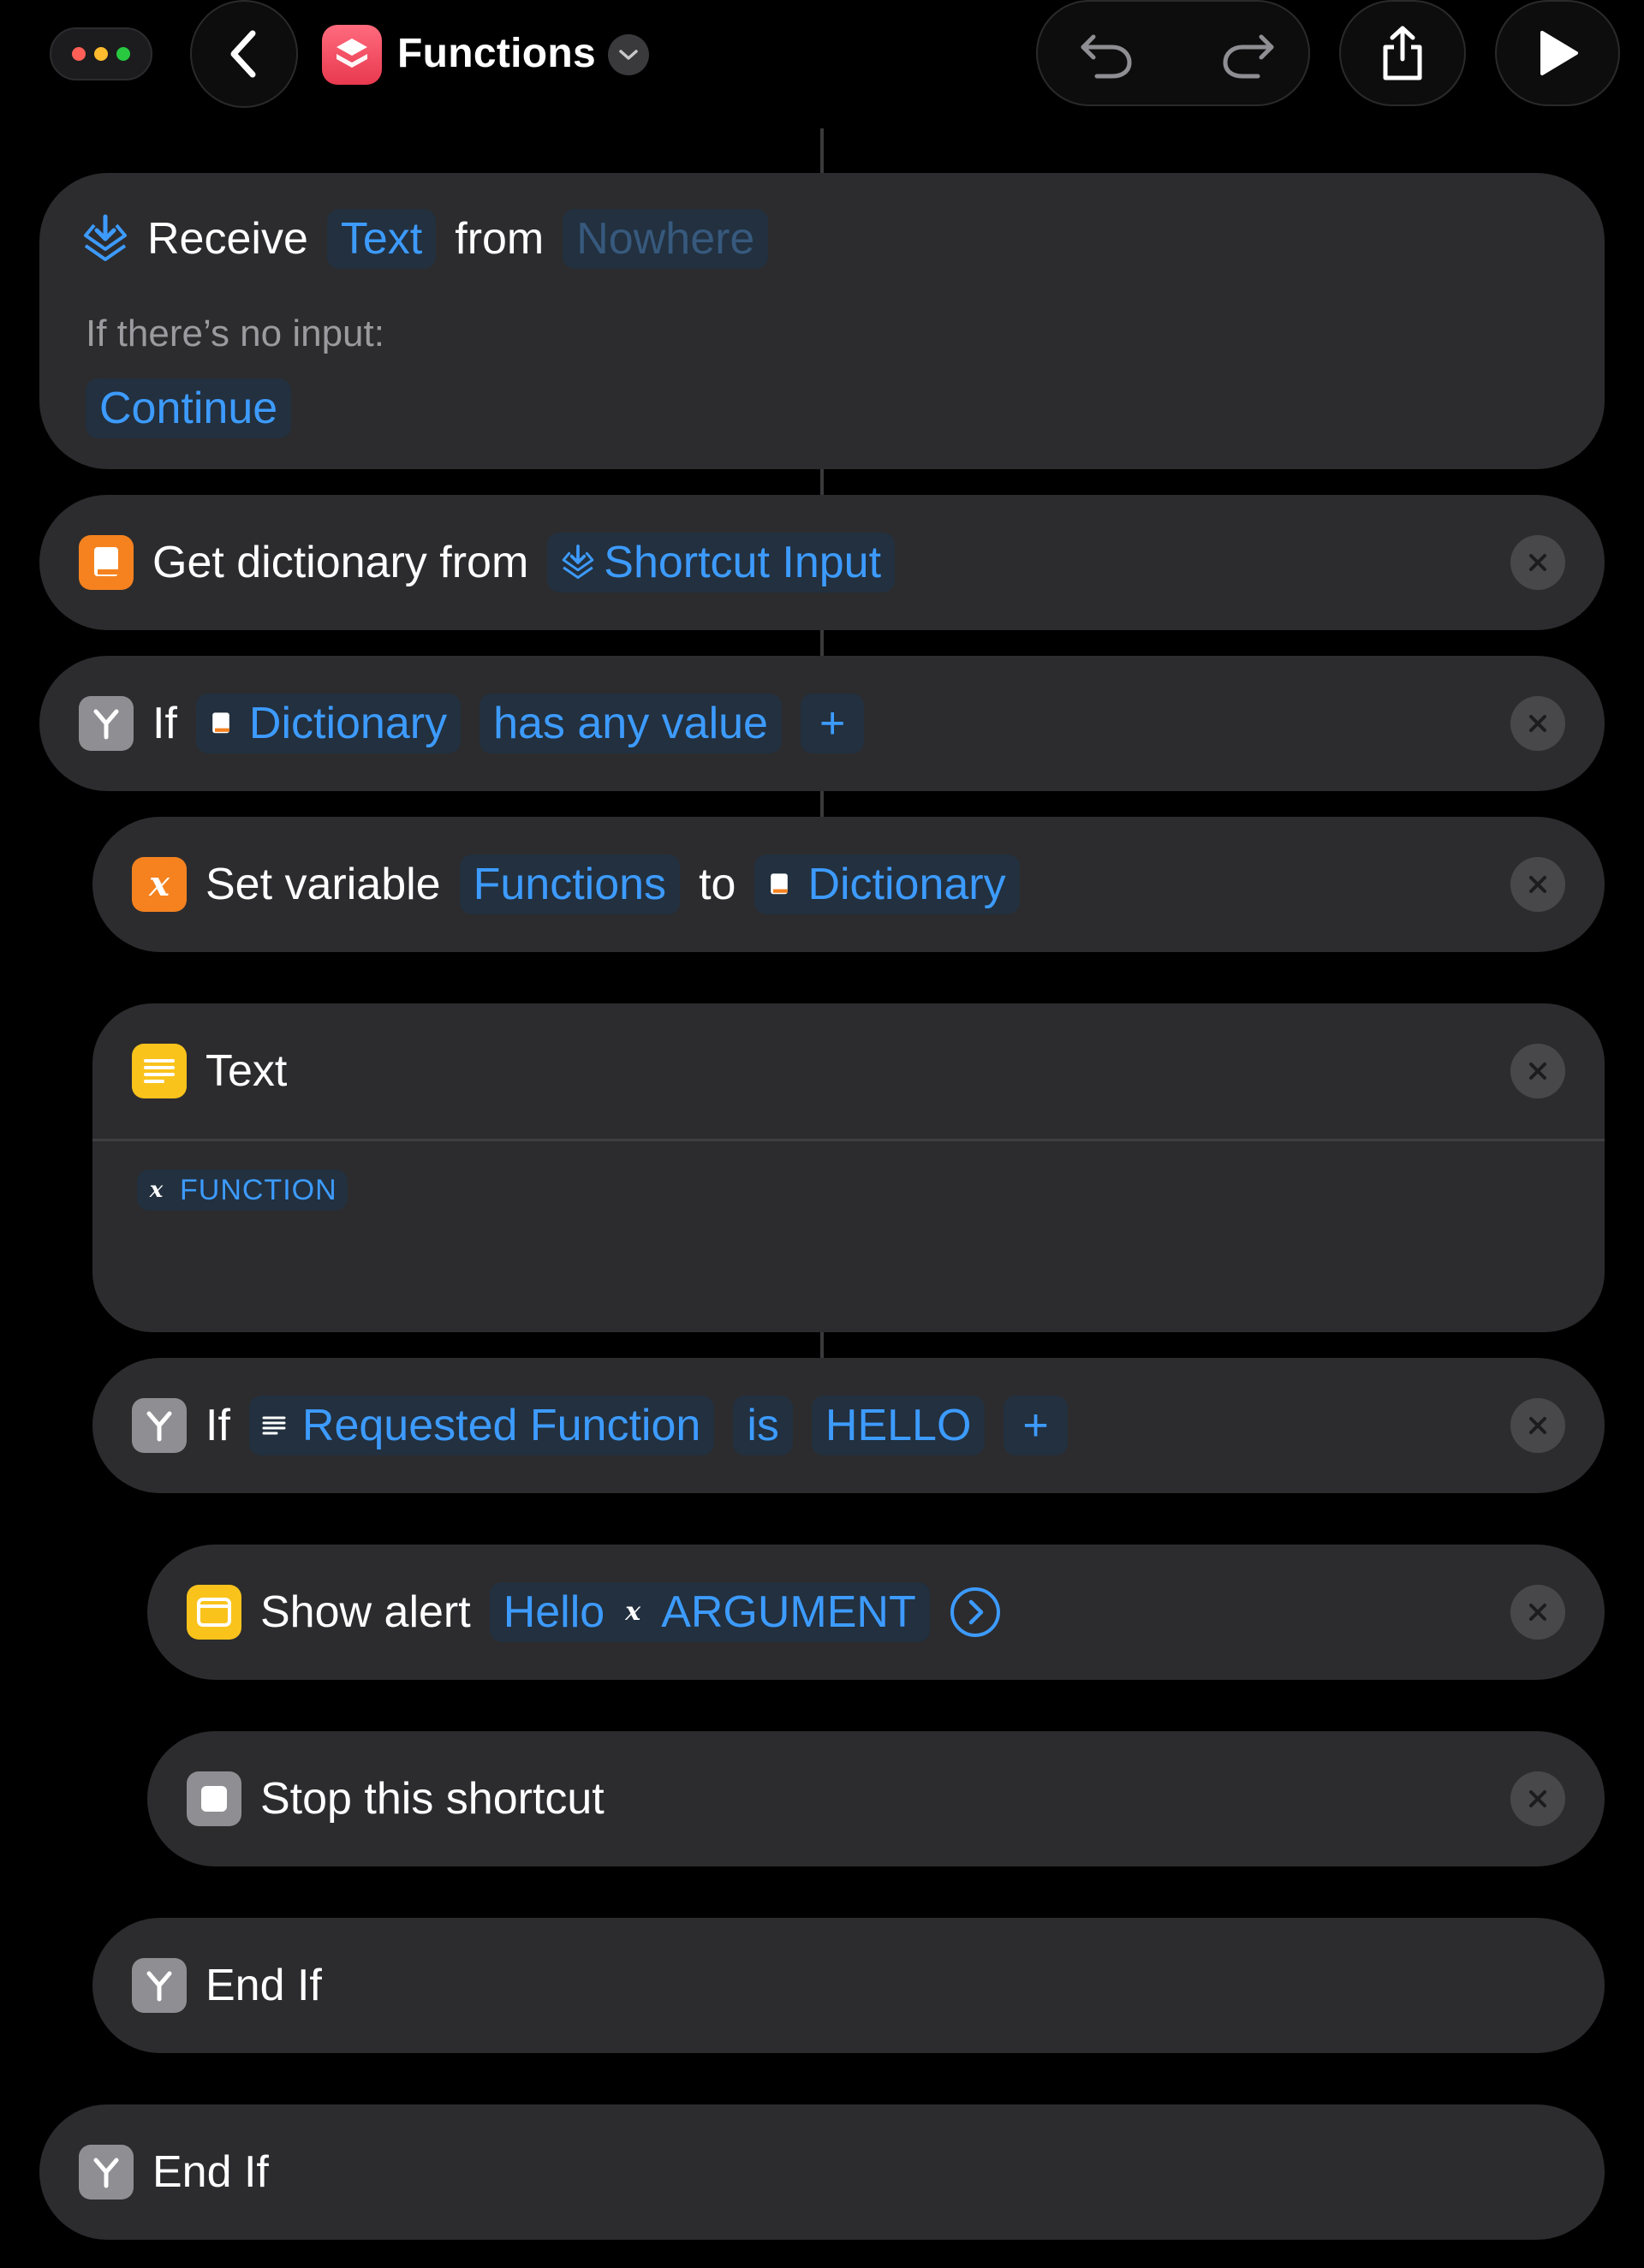  I want to click on shortcut-app-icon, so click(352, 55).